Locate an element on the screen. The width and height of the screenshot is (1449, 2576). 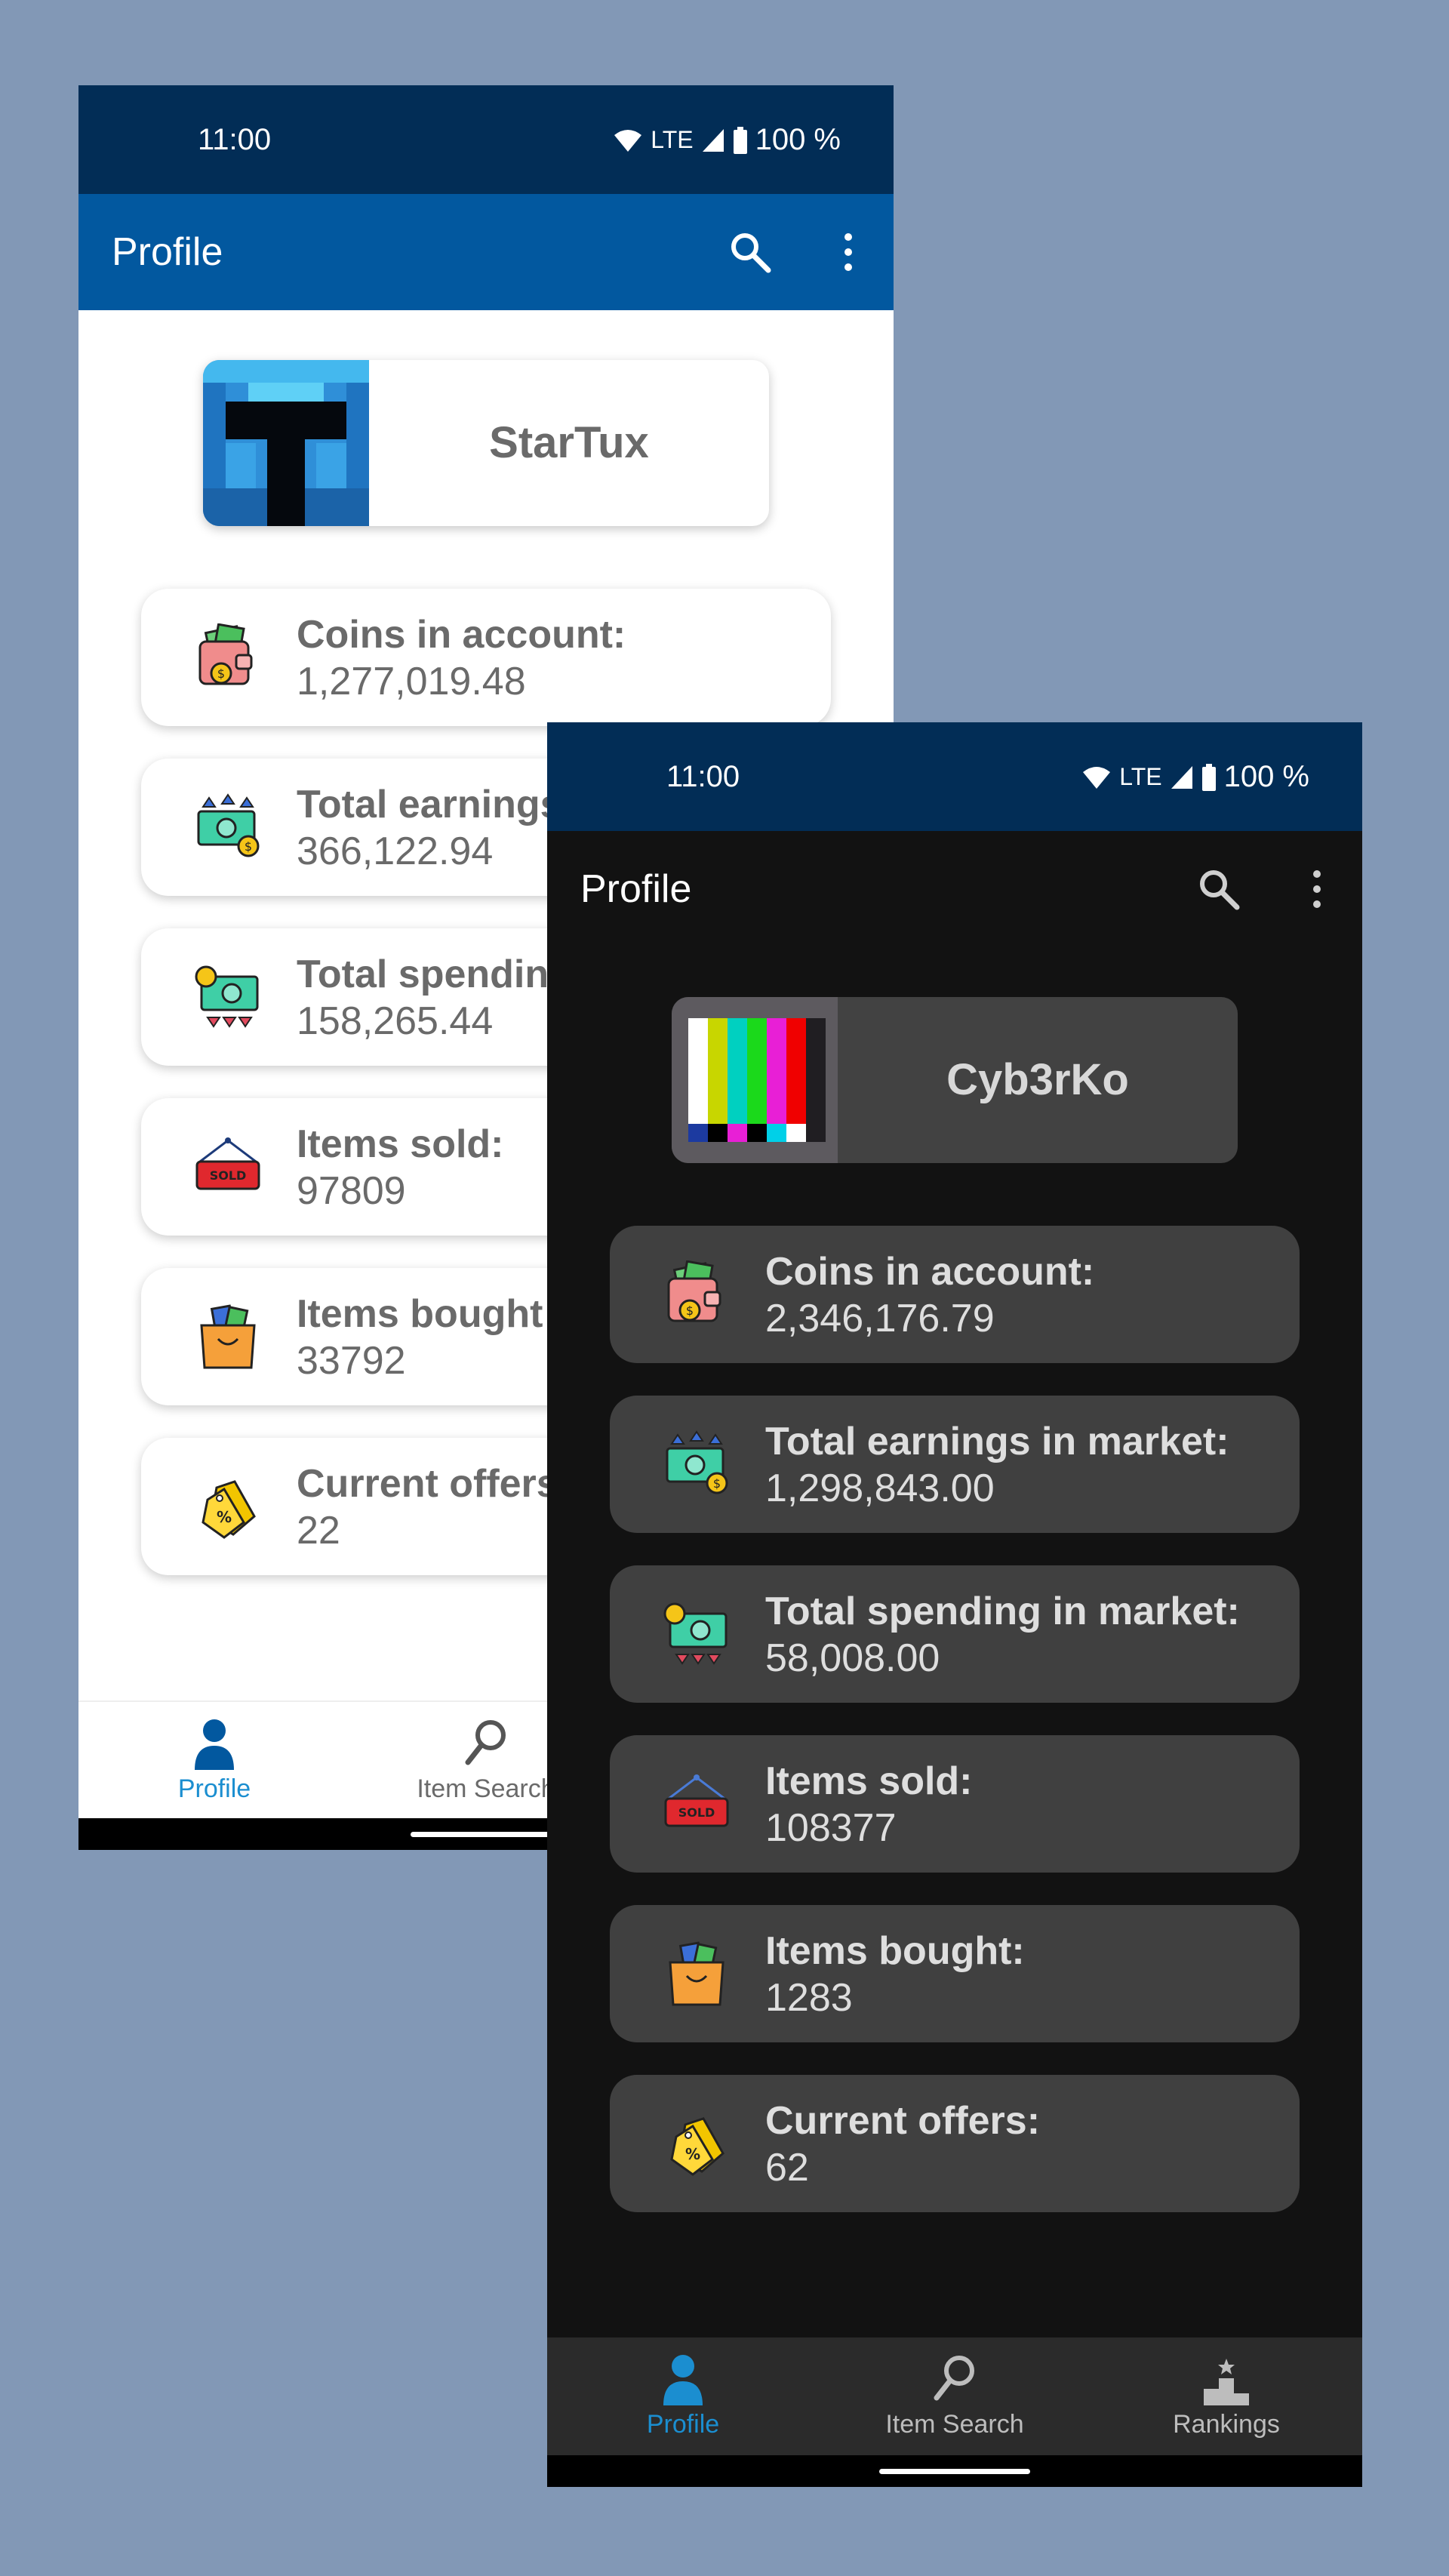
nav-rankings: Rankings is located at coordinates (1226, 2396).